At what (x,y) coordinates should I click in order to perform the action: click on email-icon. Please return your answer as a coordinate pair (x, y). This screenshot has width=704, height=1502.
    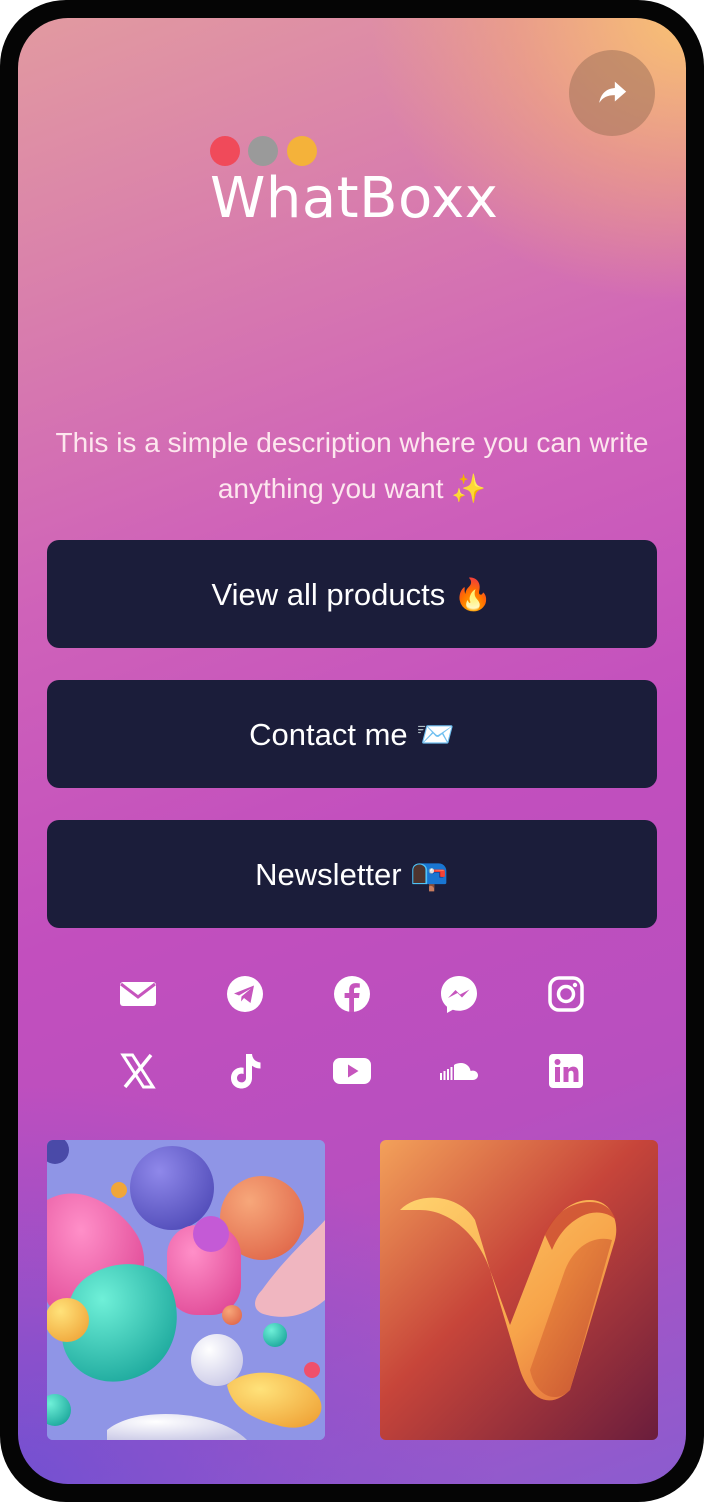
    Looking at the image, I should click on (138, 994).